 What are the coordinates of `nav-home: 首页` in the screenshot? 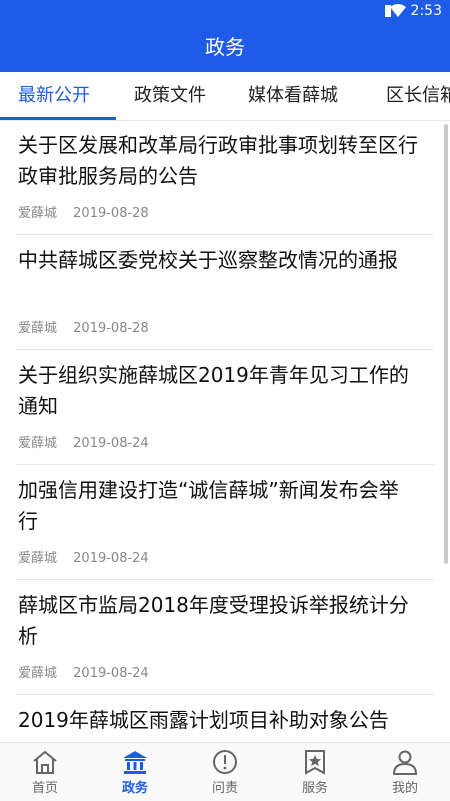 It's located at (45, 772).